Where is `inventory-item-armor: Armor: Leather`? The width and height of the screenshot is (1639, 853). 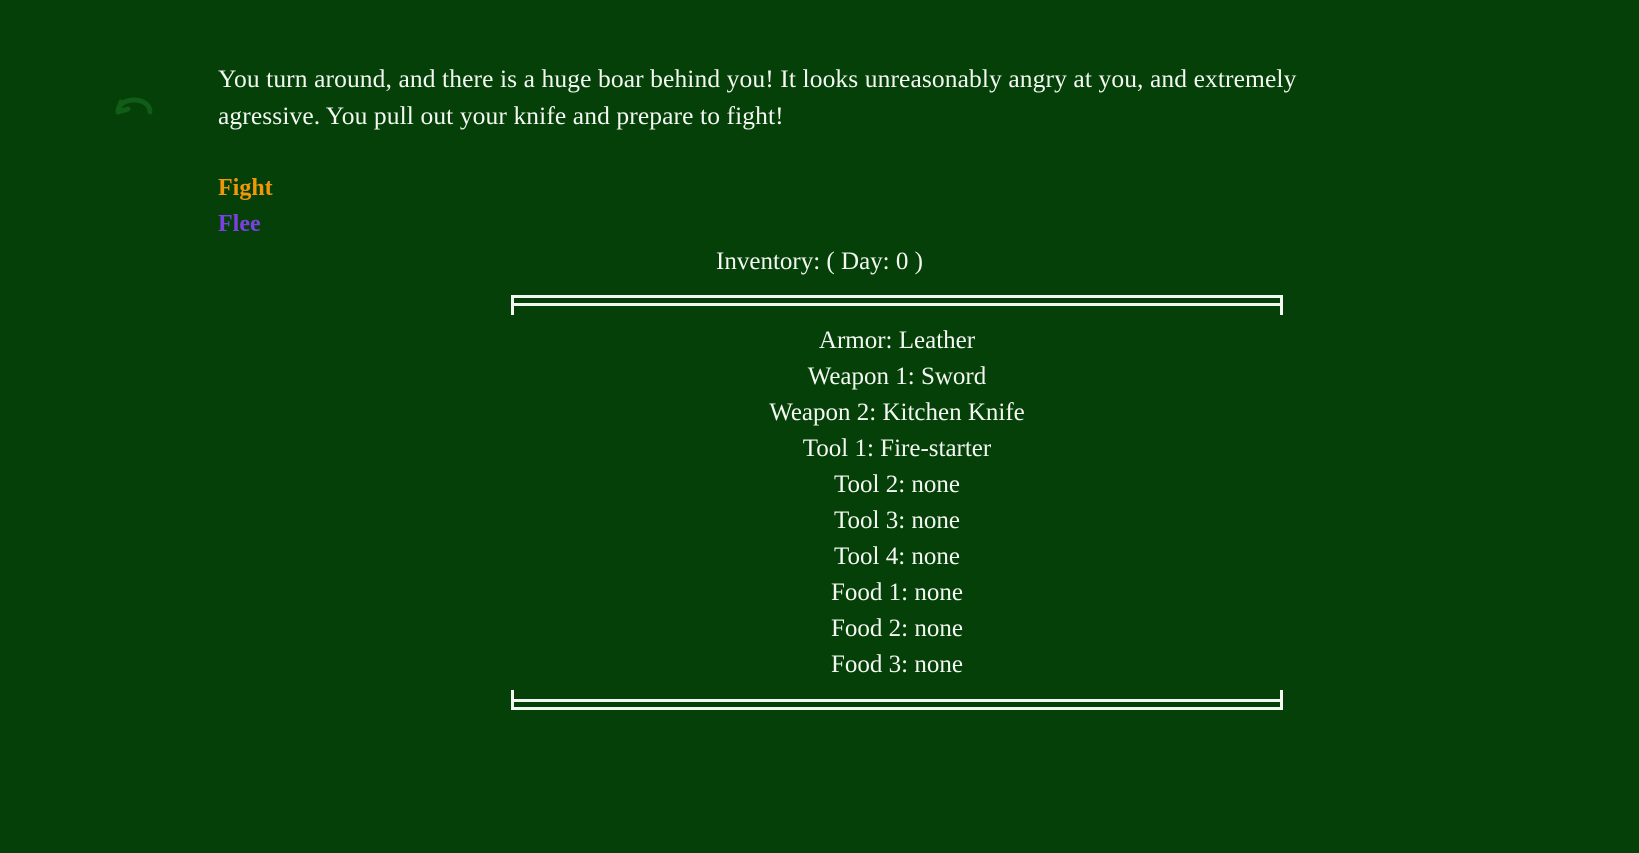 inventory-item-armor: Armor: Leather is located at coordinates (897, 340).